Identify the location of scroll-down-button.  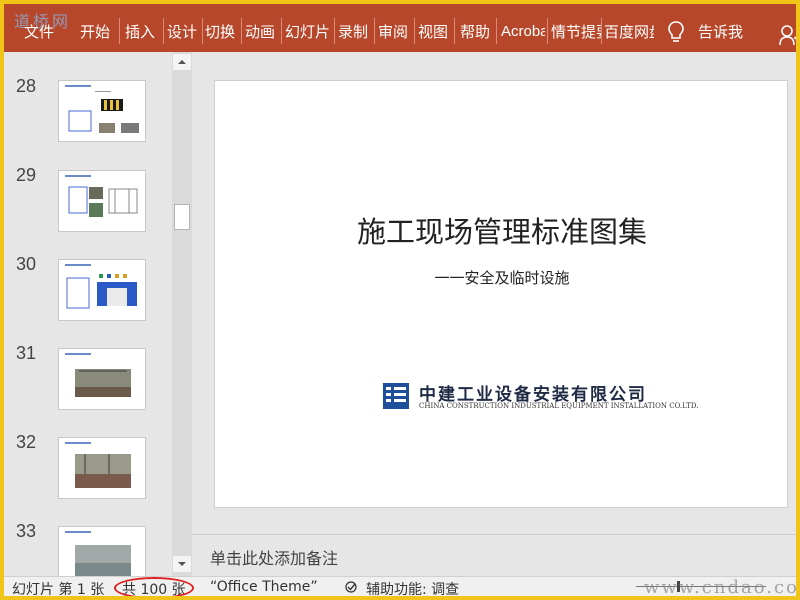
(182, 564).